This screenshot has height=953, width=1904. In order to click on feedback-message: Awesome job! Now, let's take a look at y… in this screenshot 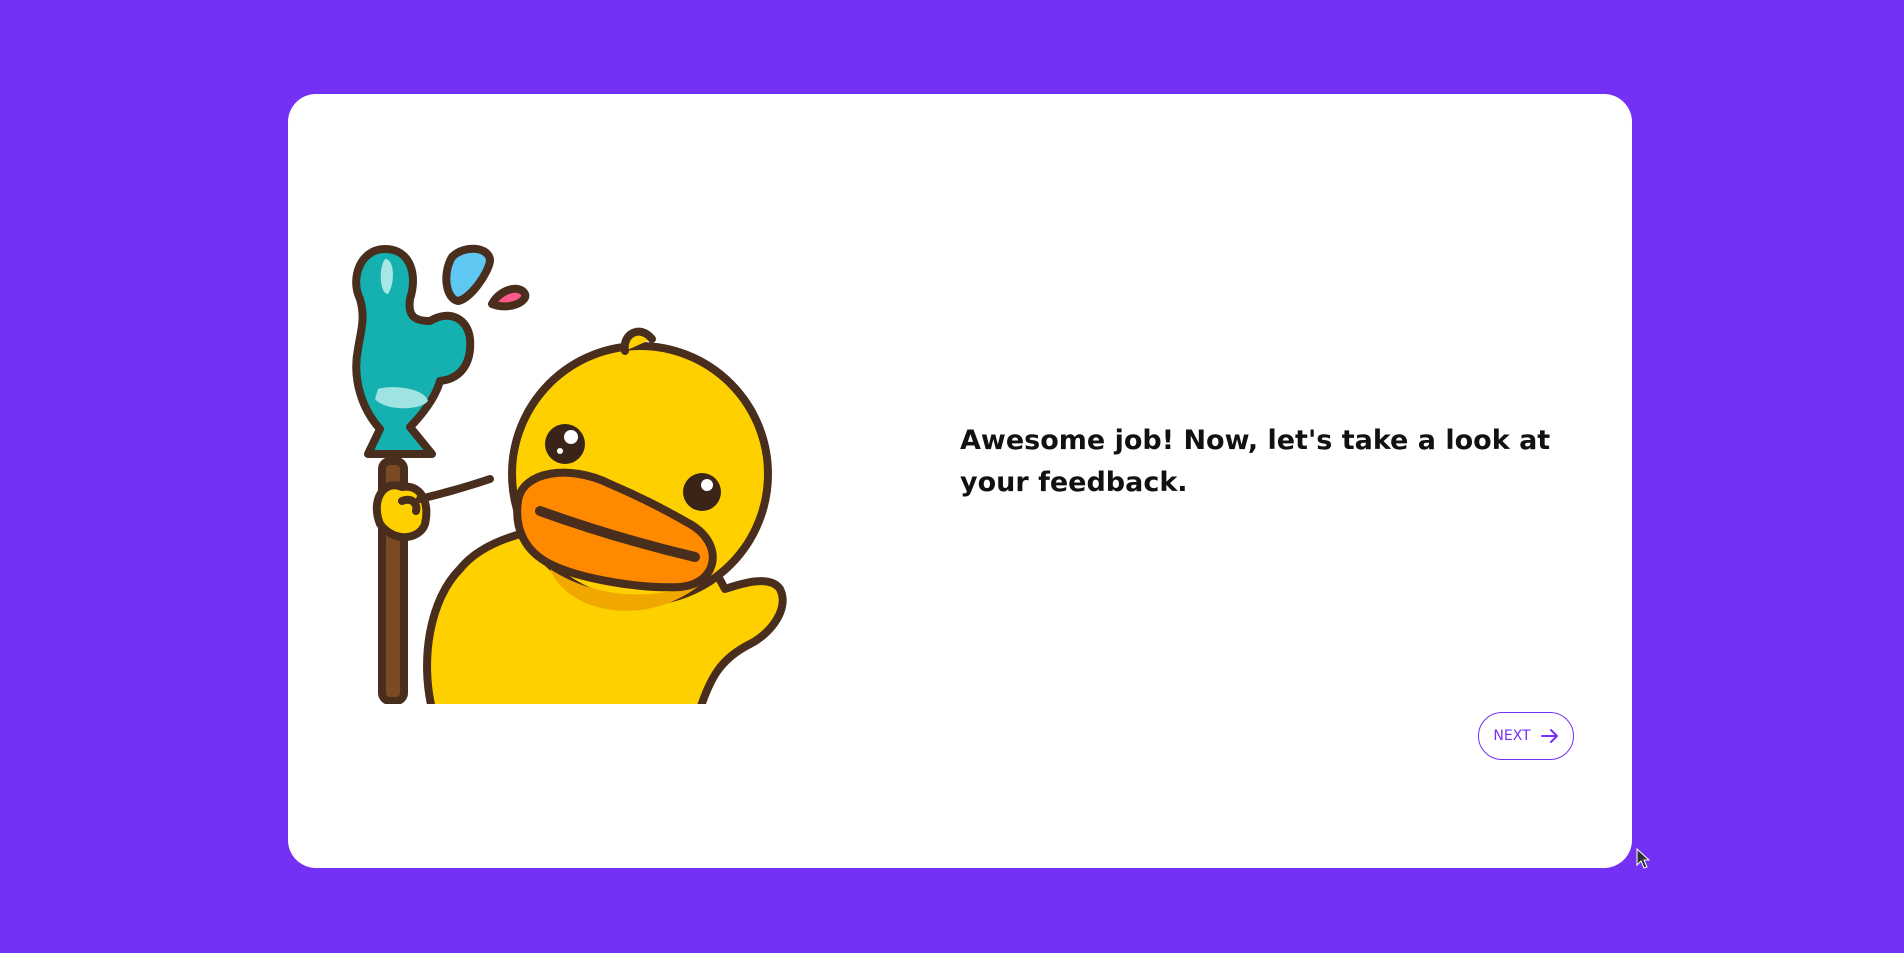, I will do `click(1255, 461)`.